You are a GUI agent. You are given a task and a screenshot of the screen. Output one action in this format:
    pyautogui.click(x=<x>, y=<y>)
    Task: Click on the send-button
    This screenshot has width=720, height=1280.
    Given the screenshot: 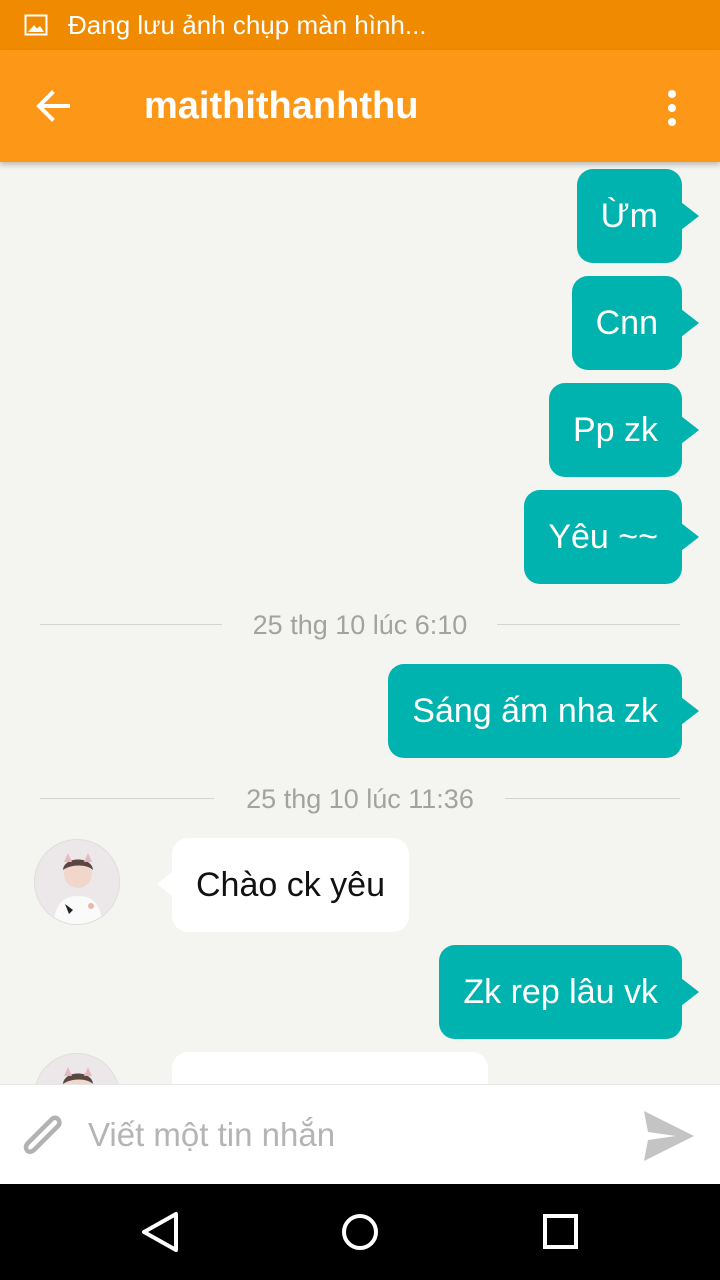 What is the action you would take?
    pyautogui.click(x=668, y=1136)
    